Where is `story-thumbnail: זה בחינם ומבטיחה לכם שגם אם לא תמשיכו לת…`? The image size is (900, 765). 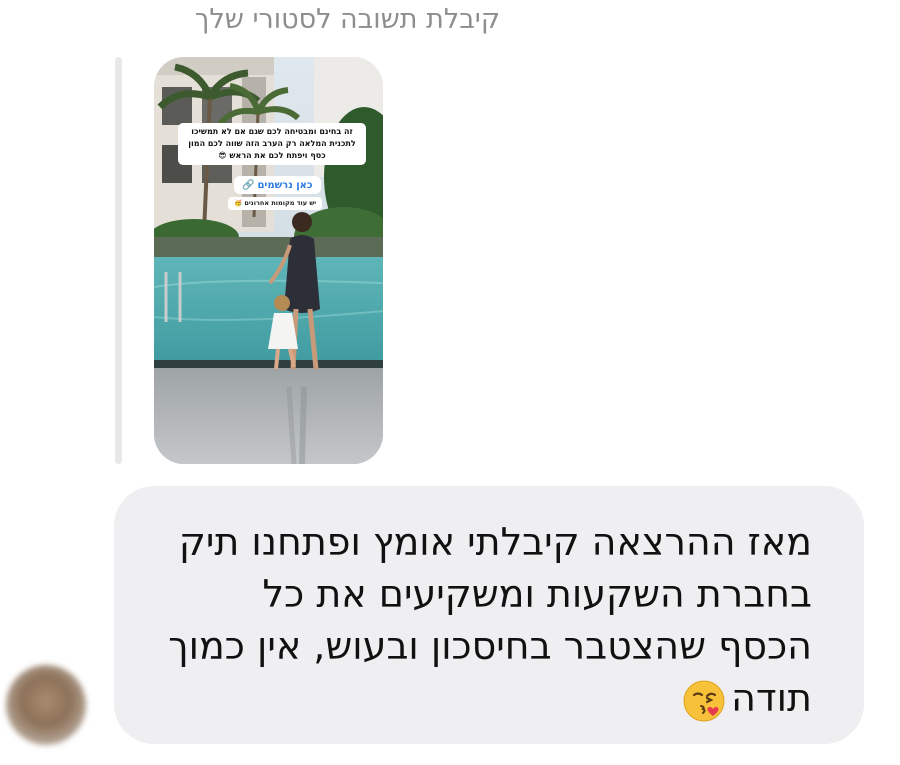
story-thumbnail: זה בחינם ומבטיחה לכם שגם אם לא תמשיכו לת… is located at coordinates (268, 260).